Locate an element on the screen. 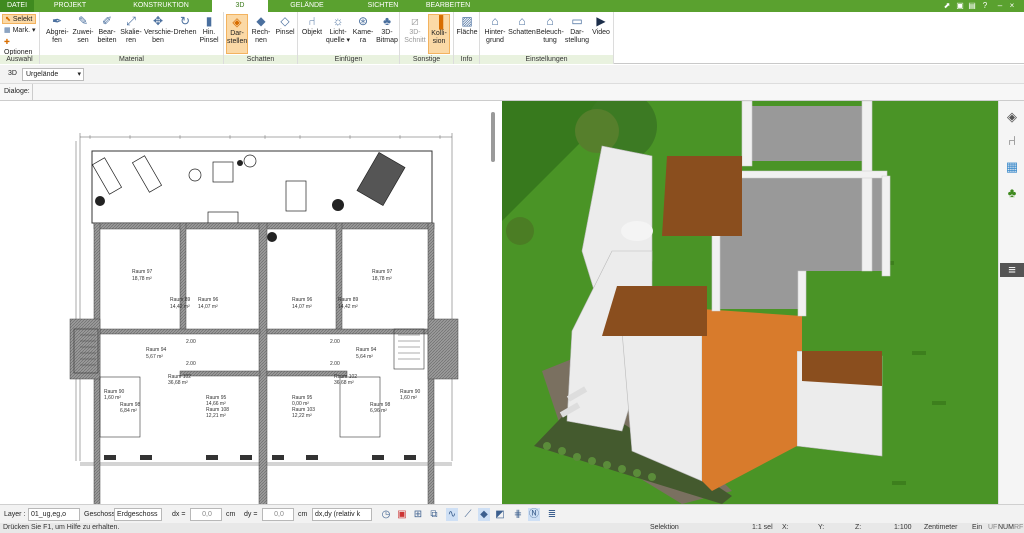 The height and width of the screenshot is (533, 1024). skalieren-button: ⤢ Skalie- ren is located at coordinates (131, 29).